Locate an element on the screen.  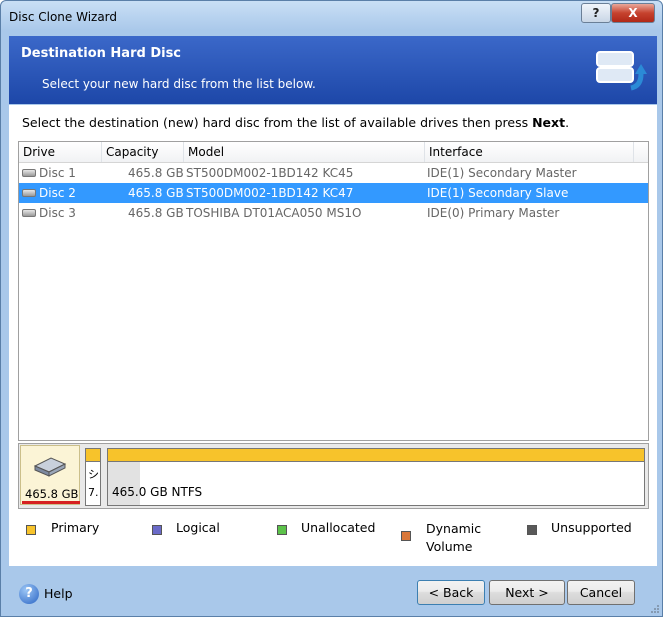
drive-name: Disc 2 is located at coordinates (57, 193).